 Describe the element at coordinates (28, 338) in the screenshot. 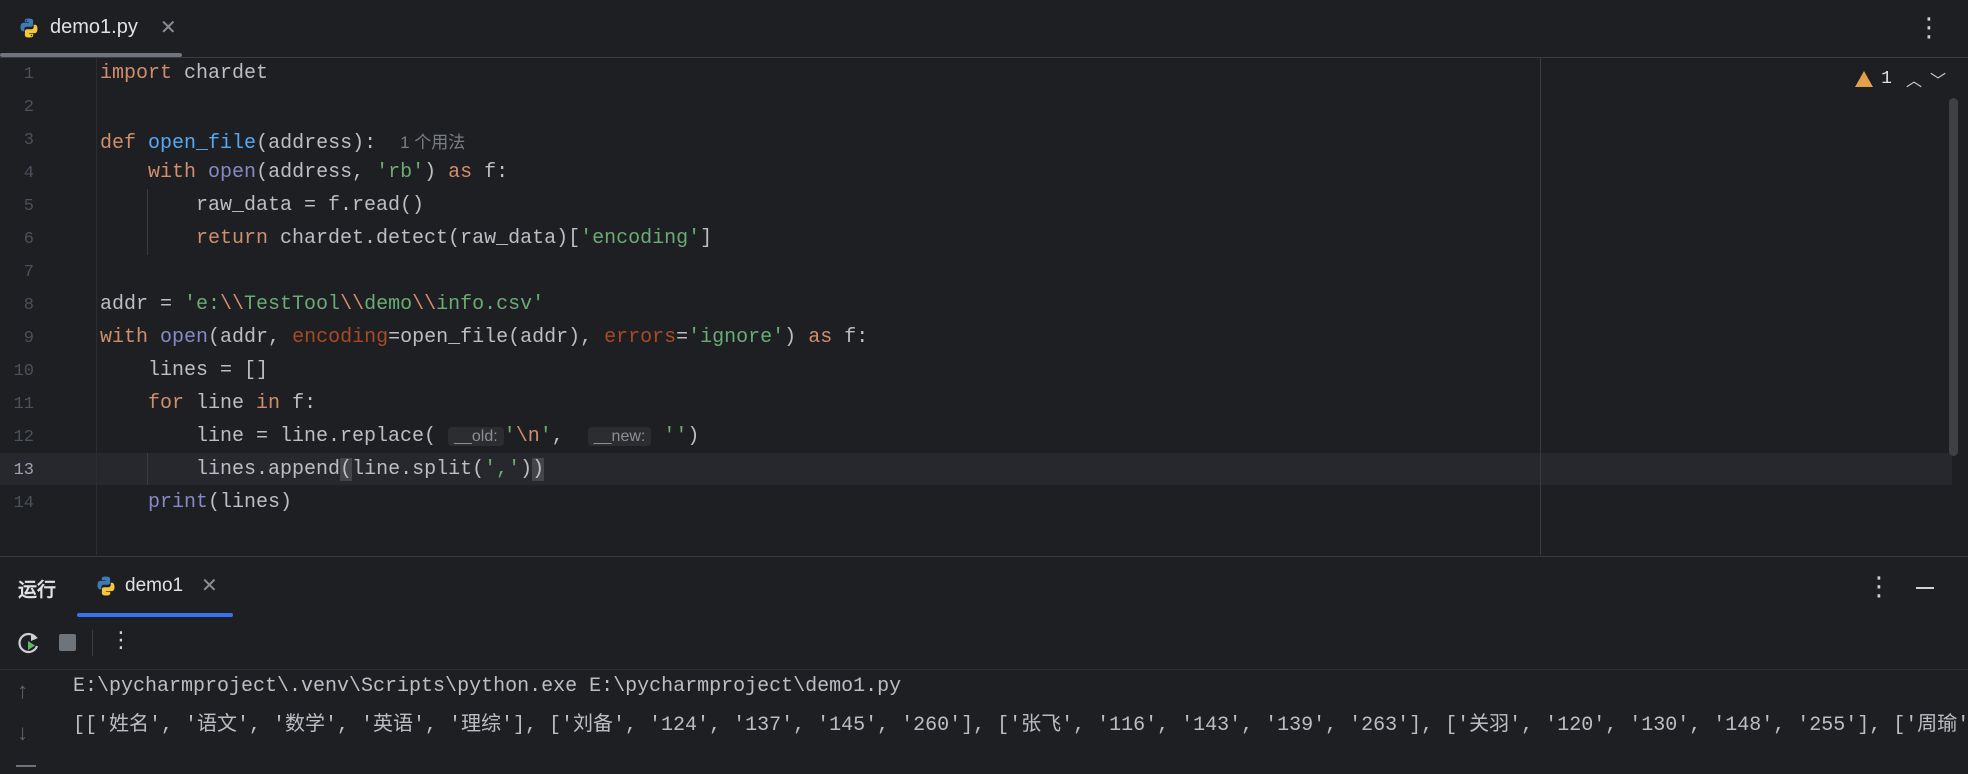

I see `line-number: 9` at that location.